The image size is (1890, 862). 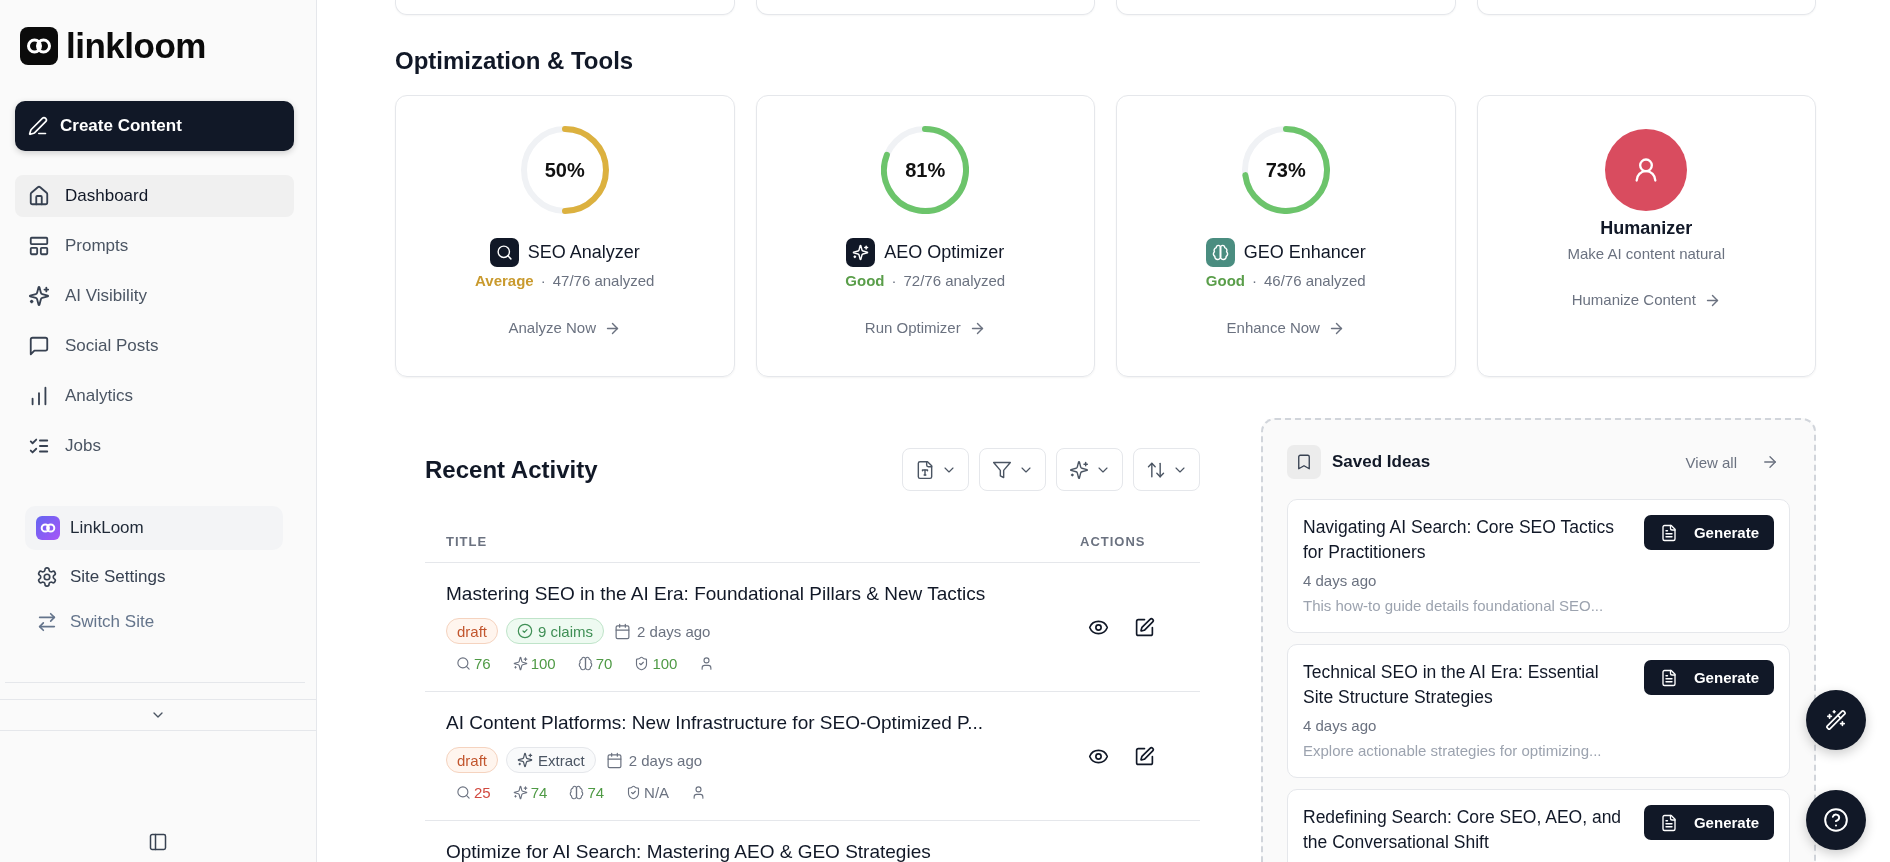 What do you see at coordinates (136, 46) in the screenshot?
I see `logo-wordmark: linkloom` at bounding box center [136, 46].